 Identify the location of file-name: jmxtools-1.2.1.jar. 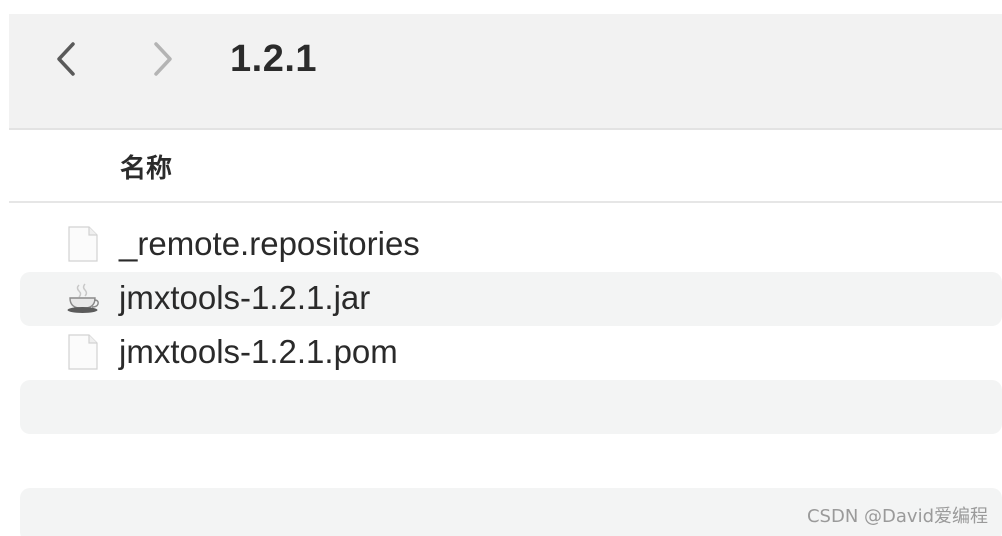
(245, 297).